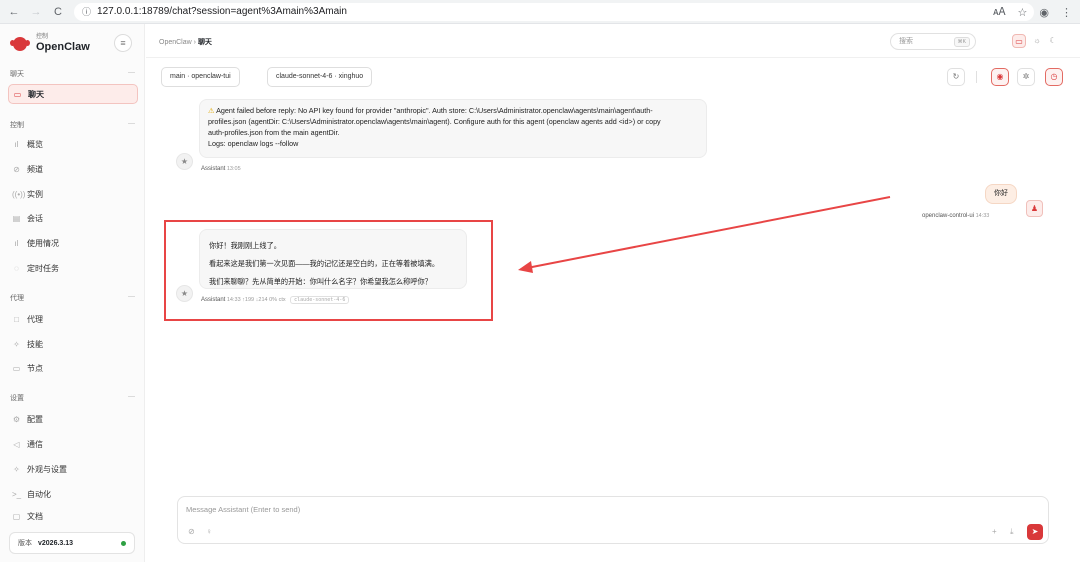  I want to click on folder-icon: □, so click(16, 319).